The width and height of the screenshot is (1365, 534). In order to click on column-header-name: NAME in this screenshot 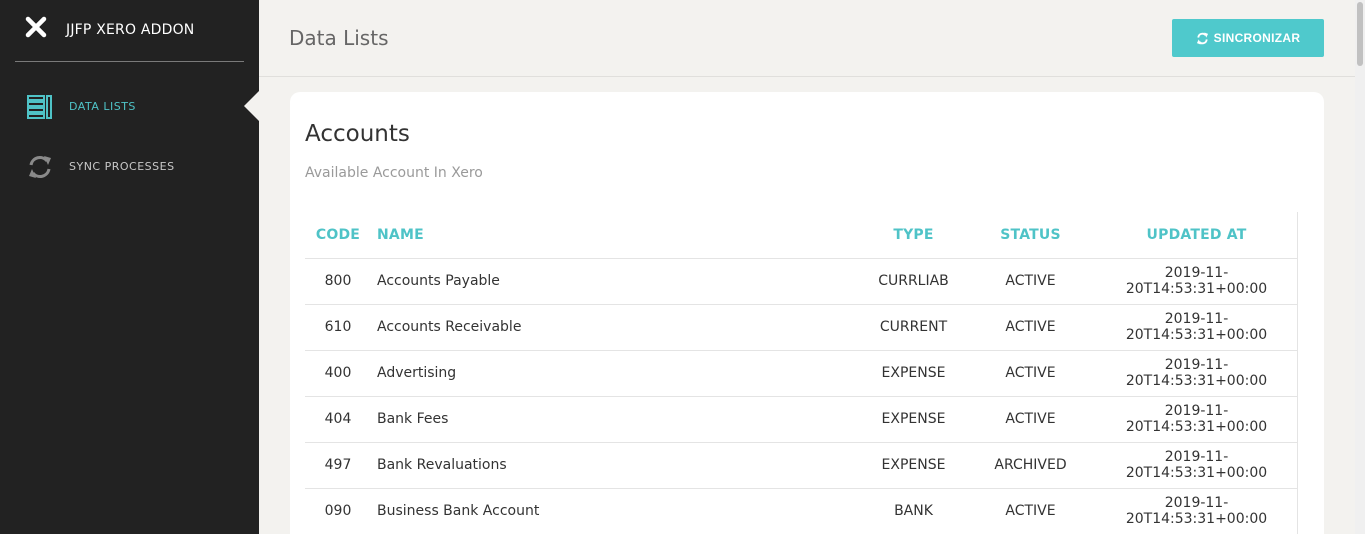, I will do `click(616, 235)`.